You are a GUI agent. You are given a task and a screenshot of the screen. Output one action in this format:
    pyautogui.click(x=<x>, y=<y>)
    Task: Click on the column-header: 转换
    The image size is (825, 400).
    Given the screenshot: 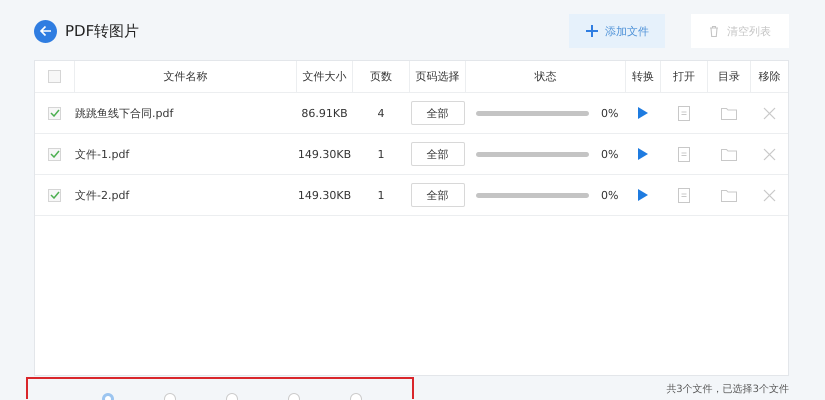 What is the action you would take?
    pyautogui.click(x=643, y=76)
    